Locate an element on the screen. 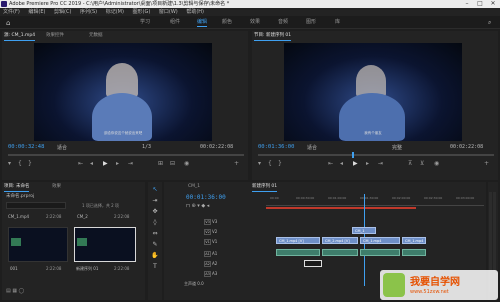 The width and height of the screenshot is (500, 302). program-step-forward-icon: ▸ is located at coordinates (367, 164).